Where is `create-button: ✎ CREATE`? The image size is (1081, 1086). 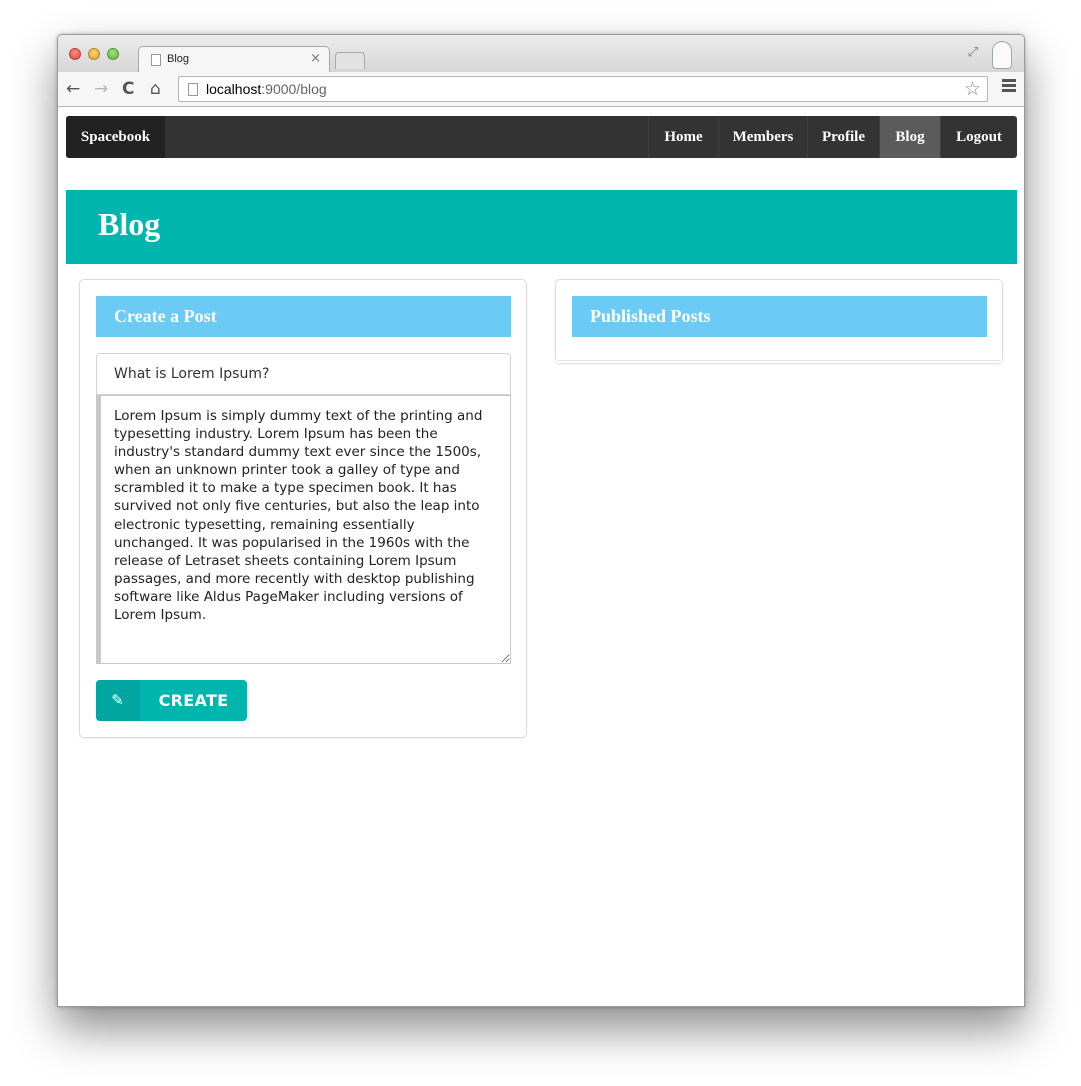 create-button: ✎ CREATE is located at coordinates (171, 700).